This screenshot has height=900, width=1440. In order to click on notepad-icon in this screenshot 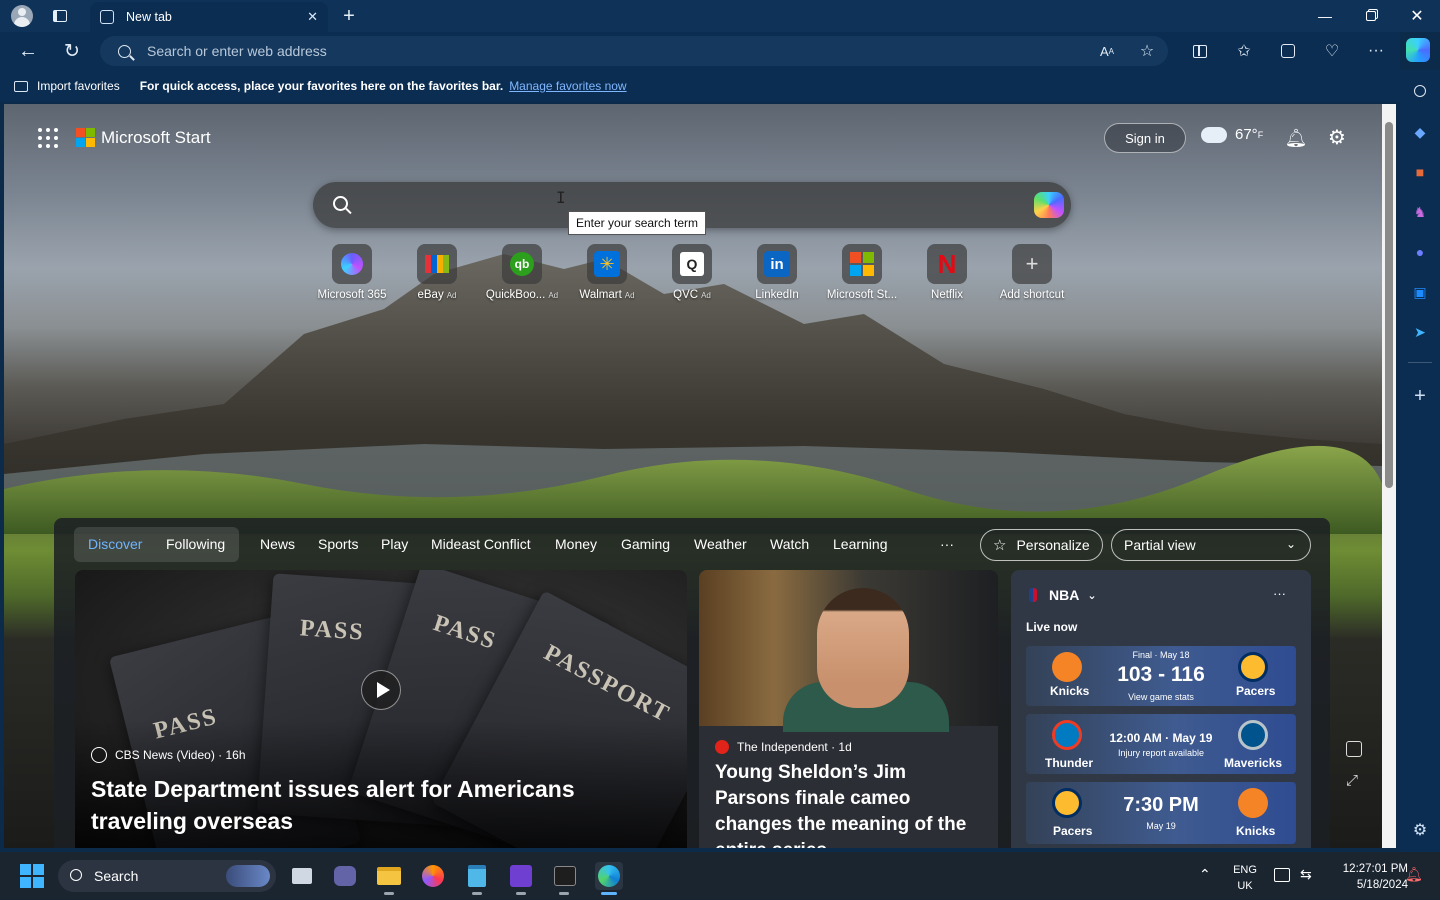, I will do `click(477, 876)`.